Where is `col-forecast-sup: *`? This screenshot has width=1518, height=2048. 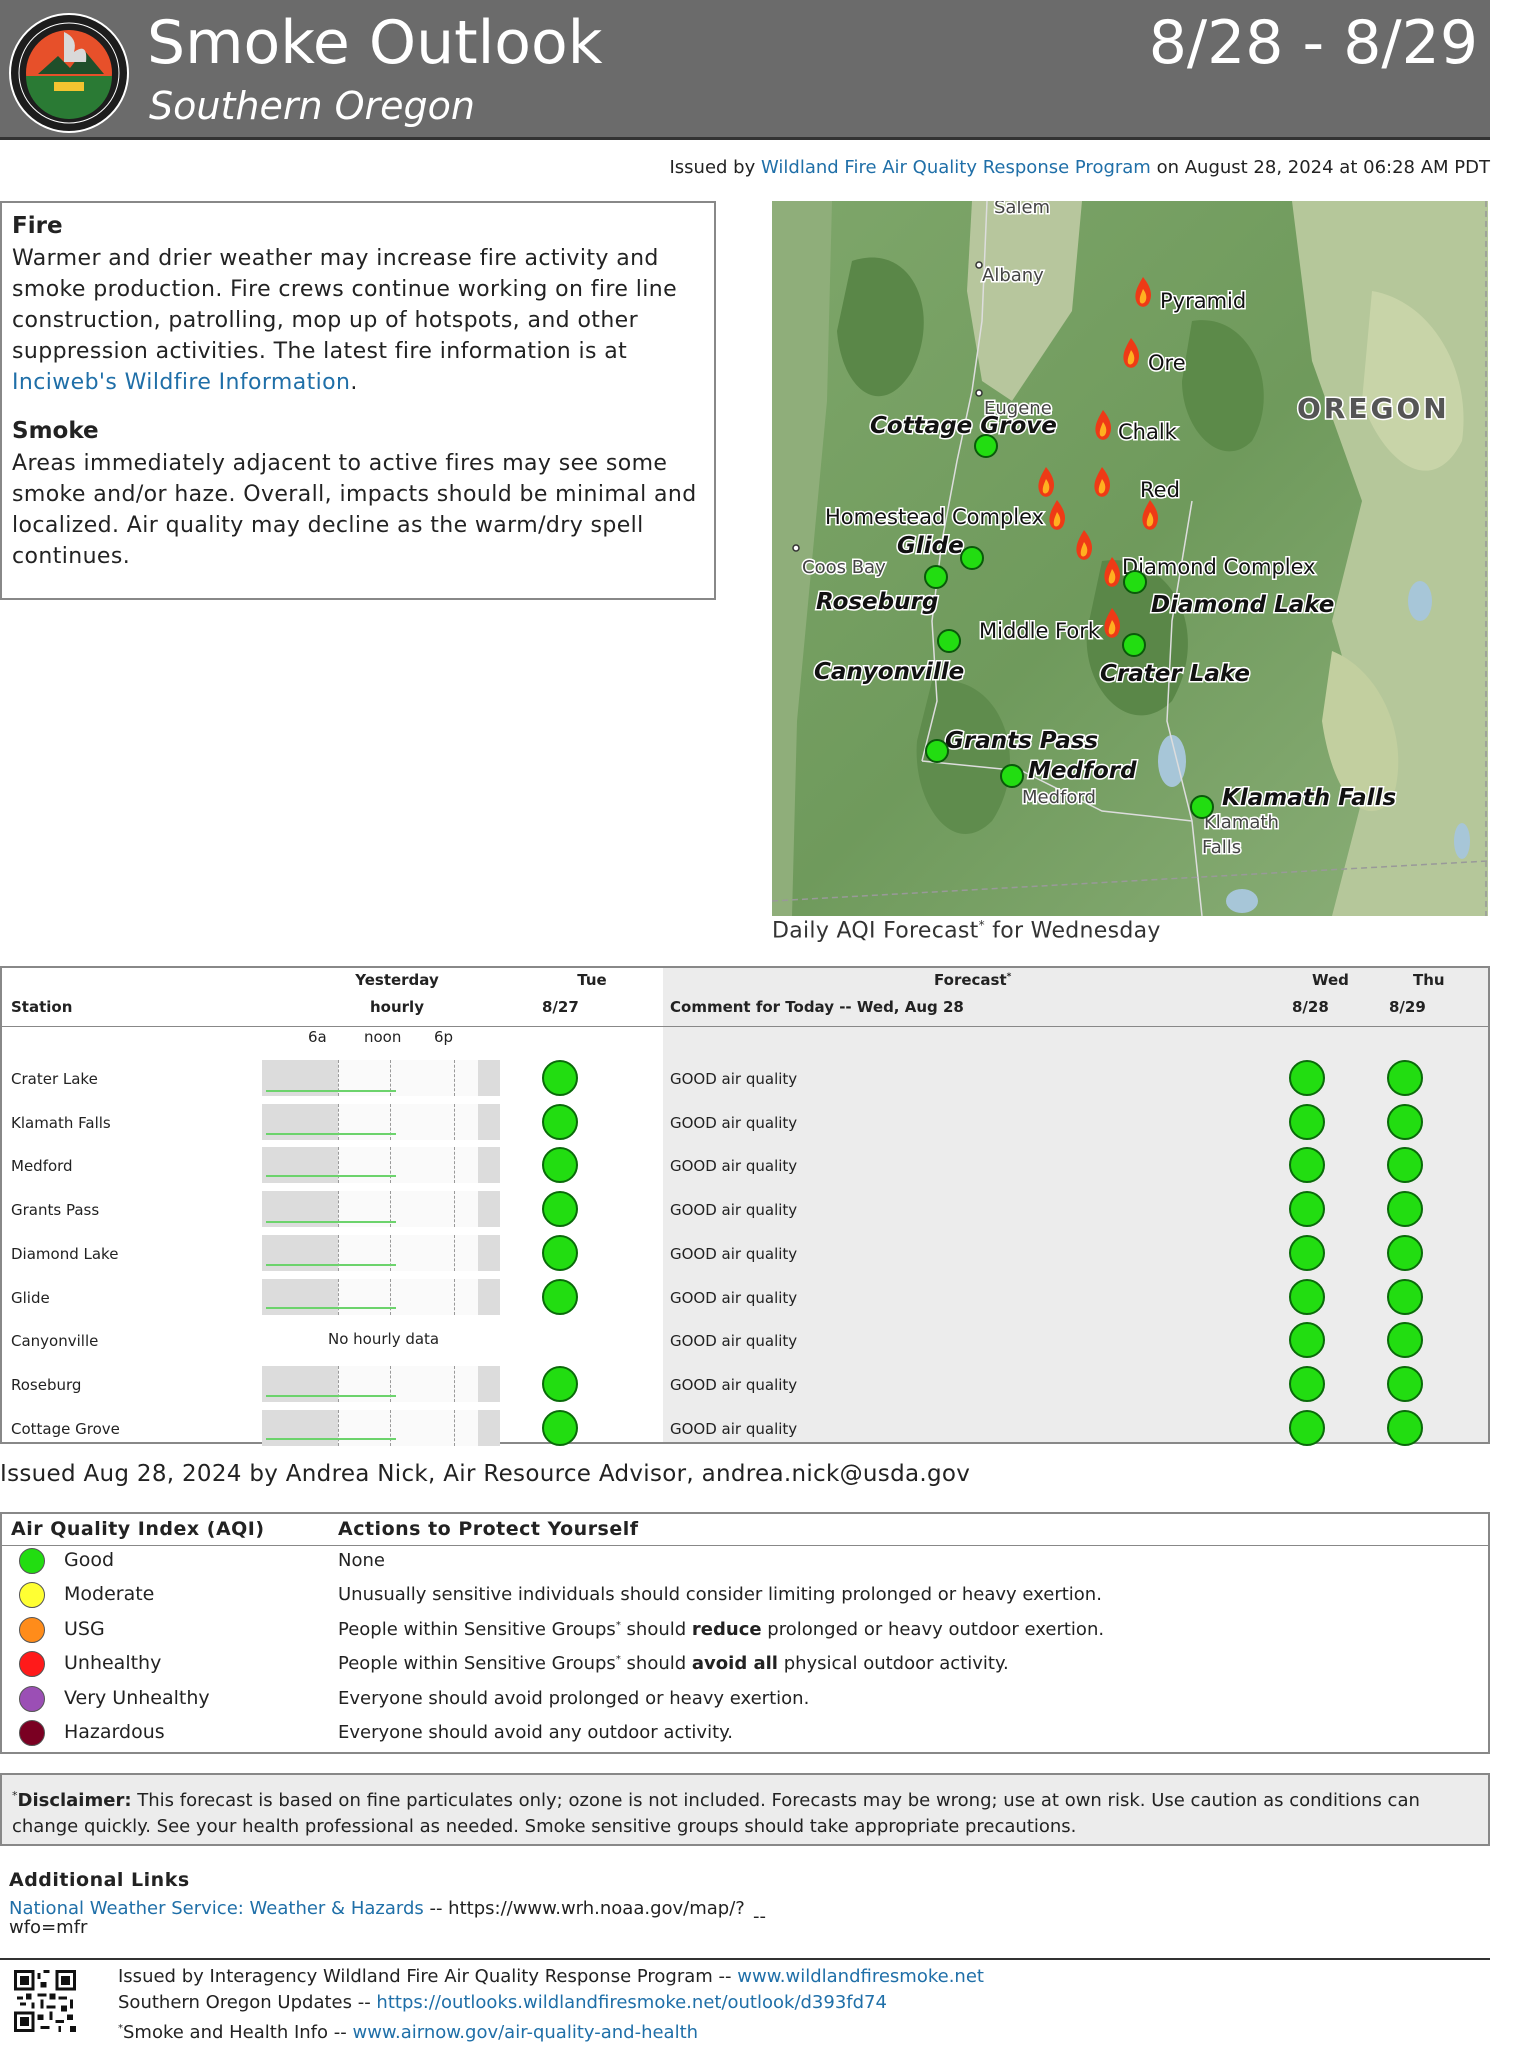
col-forecast-sup: * is located at coordinates (1009, 977).